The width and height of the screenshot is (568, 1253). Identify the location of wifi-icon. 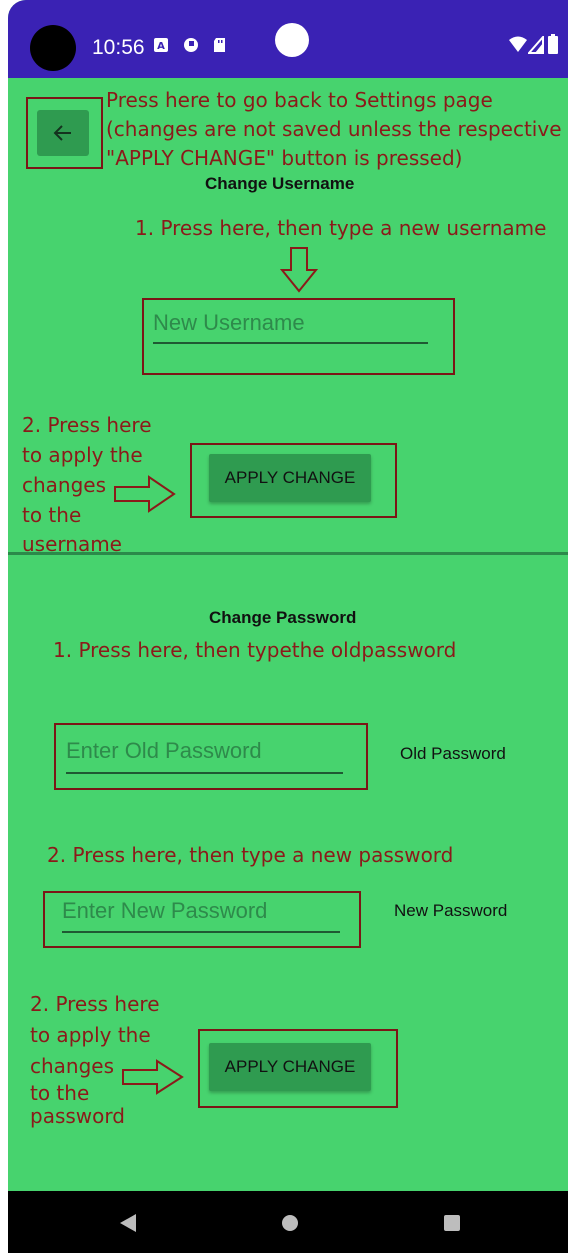
(518, 44).